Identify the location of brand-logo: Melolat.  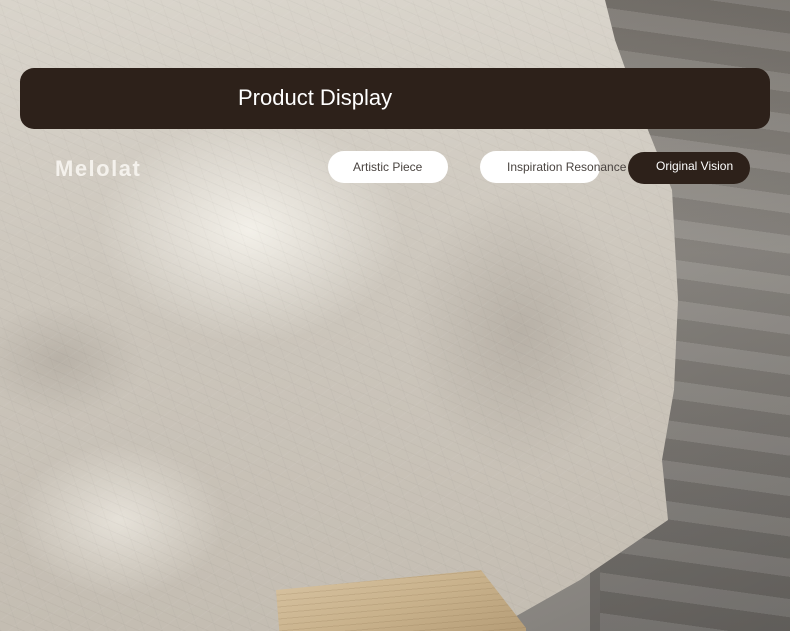
(98, 169).